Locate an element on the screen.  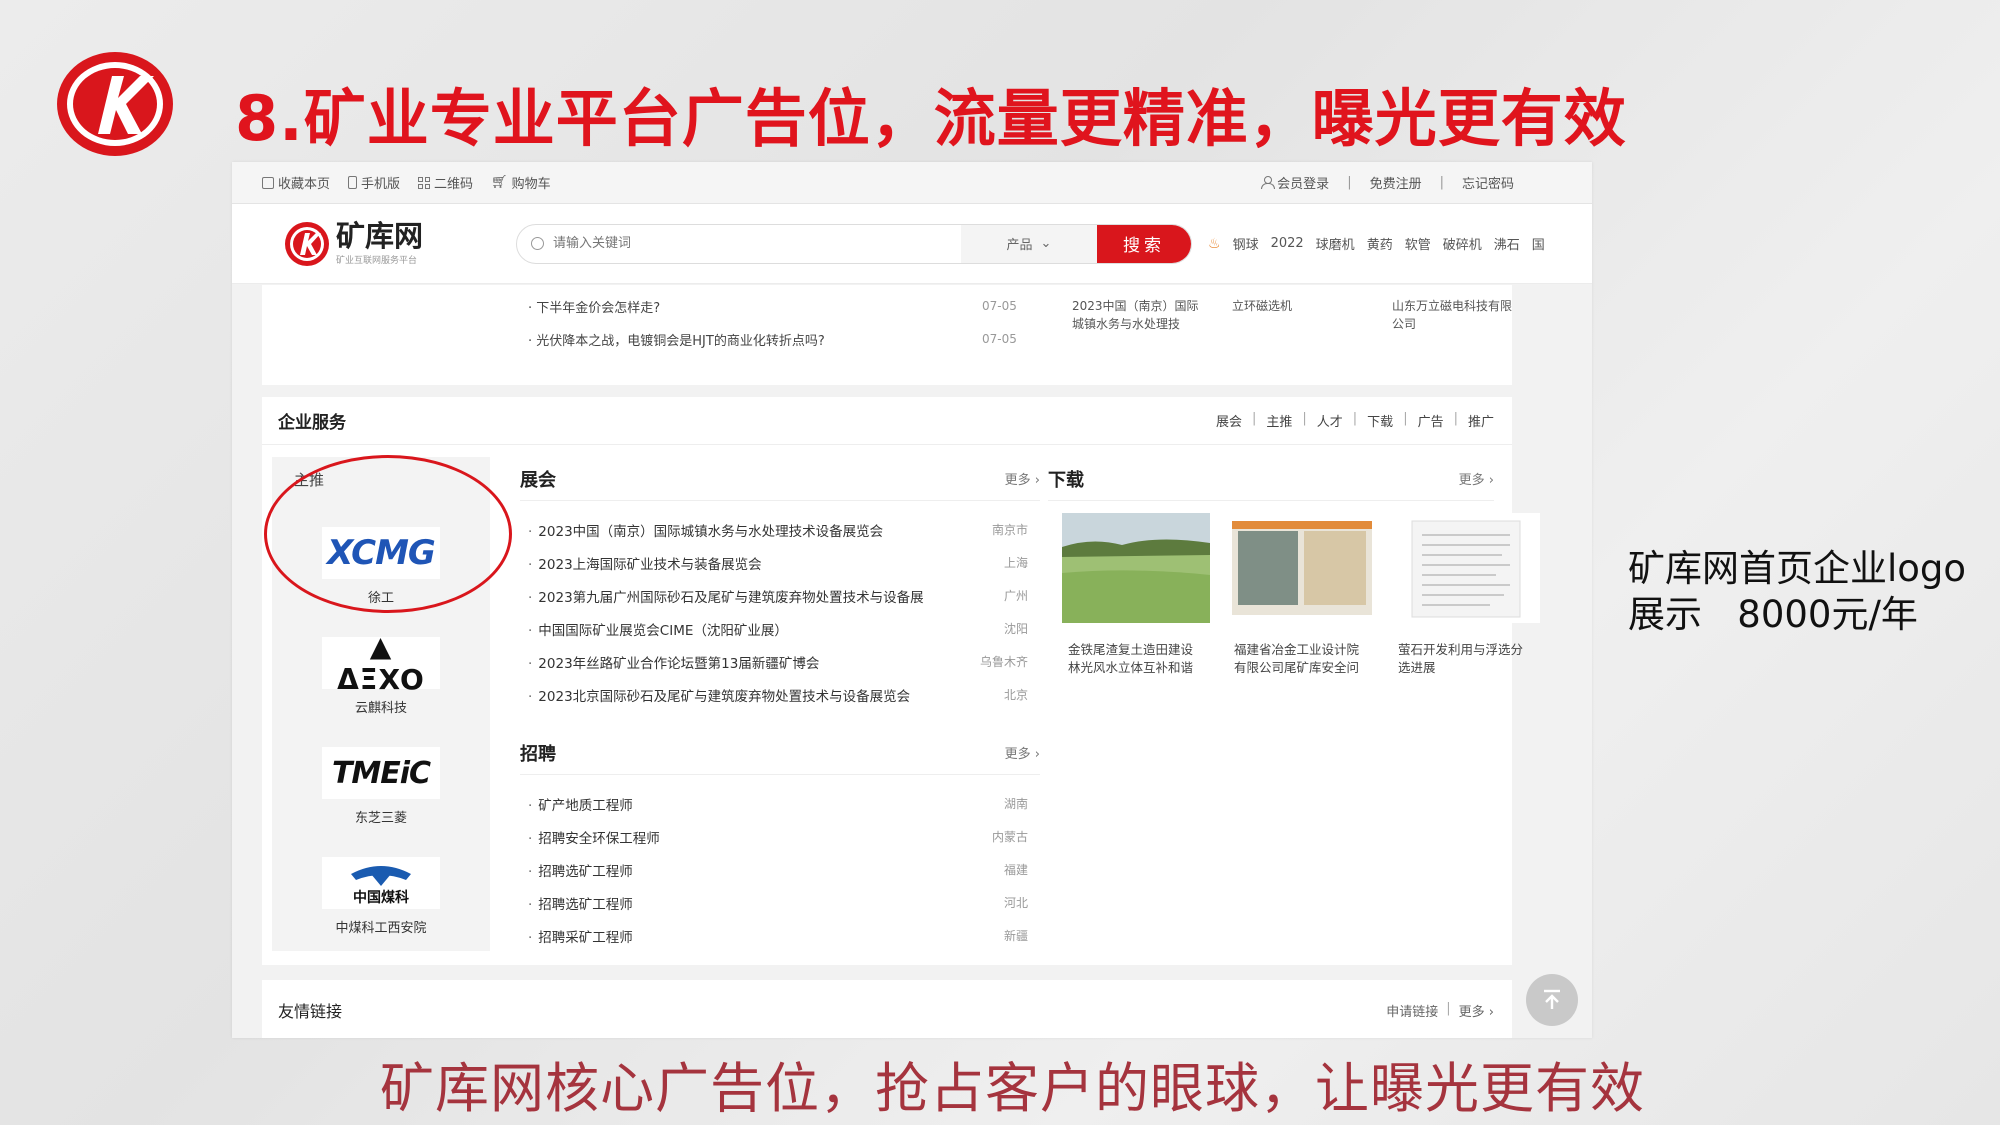
bookmark-link: 收藏本页 is located at coordinates (296, 182).